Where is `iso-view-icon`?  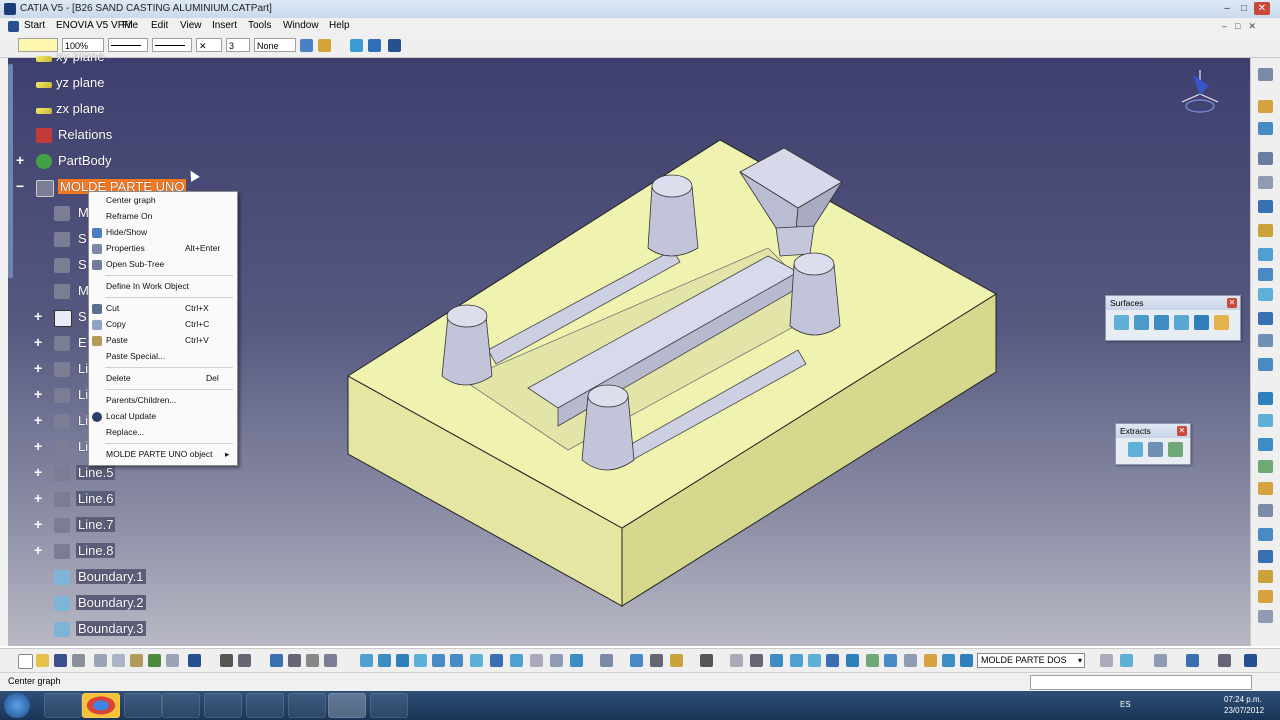 iso-view-icon is located at coordinates (516, 660).